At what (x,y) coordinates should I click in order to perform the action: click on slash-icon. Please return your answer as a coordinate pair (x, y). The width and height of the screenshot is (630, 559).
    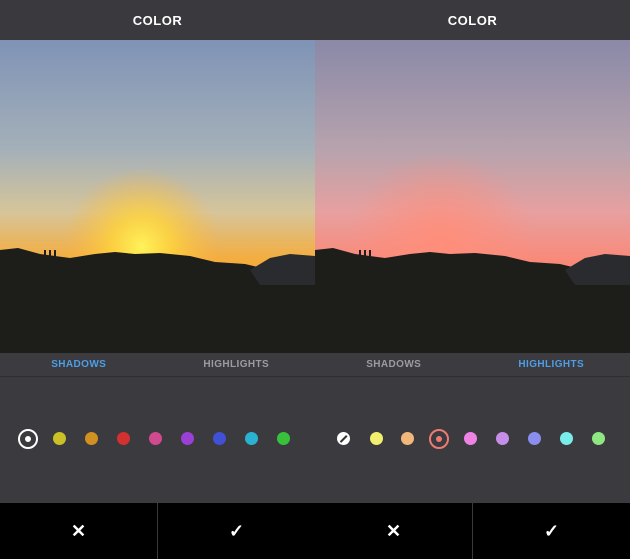
    Looking at the image, I should click on (343, 438).